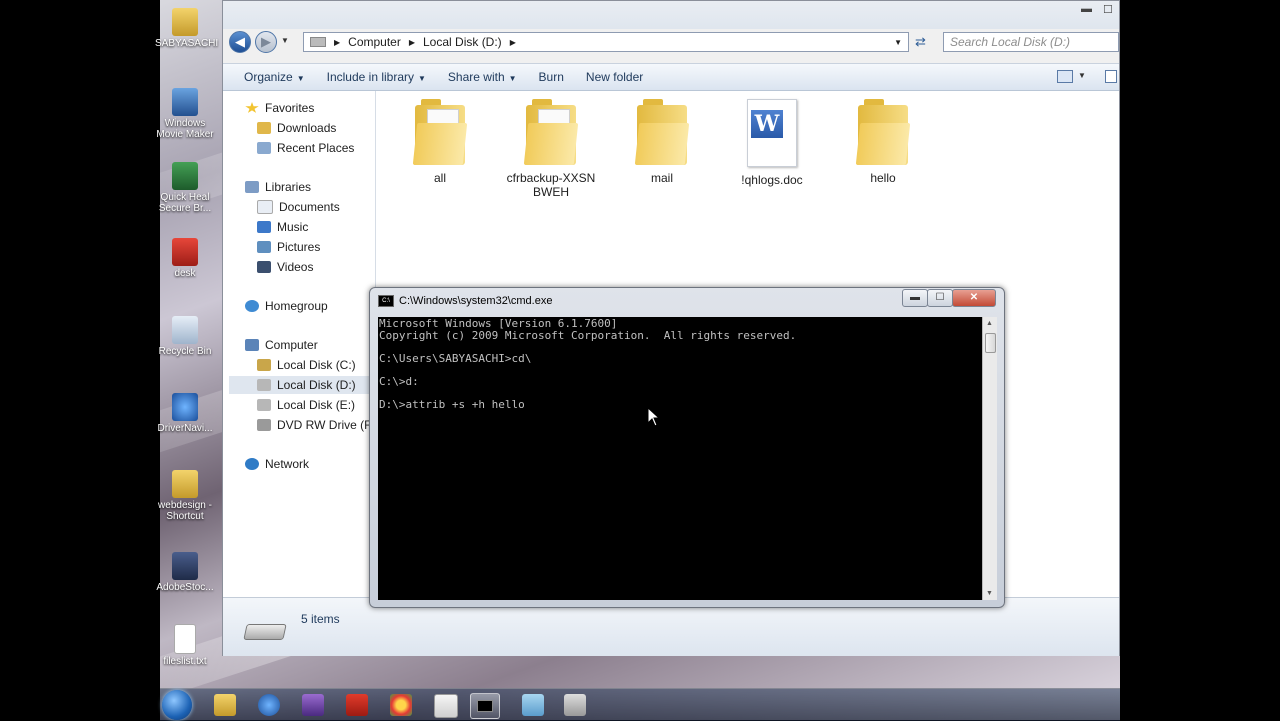 Image resolution: width=1280 pixels, height=721 pixels. I want to click on desktop-icon-label: Windows Movie Maker, so click(185, 129).